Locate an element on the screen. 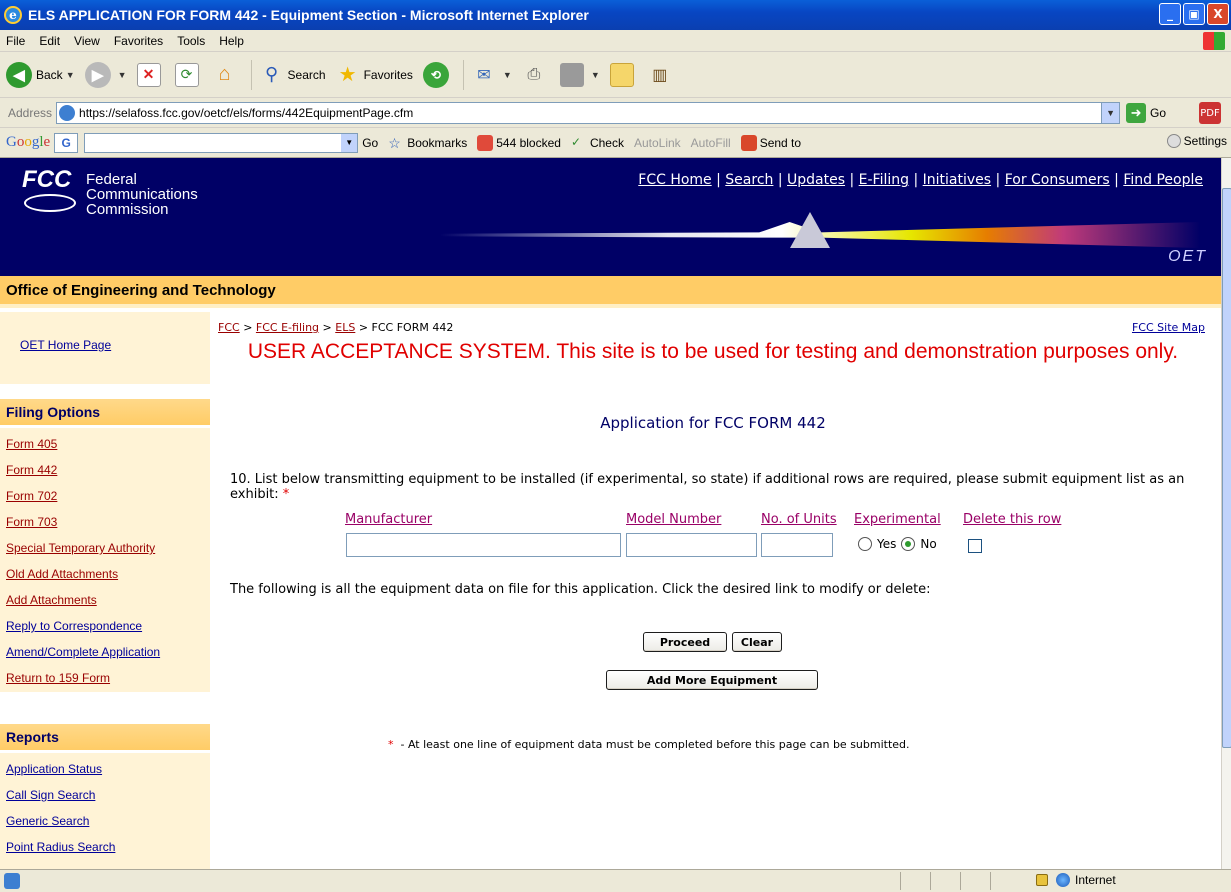 Image resolution: width=1231 pixels, height=892 pixels. search-label: Search is located at coordinates (306, 74).